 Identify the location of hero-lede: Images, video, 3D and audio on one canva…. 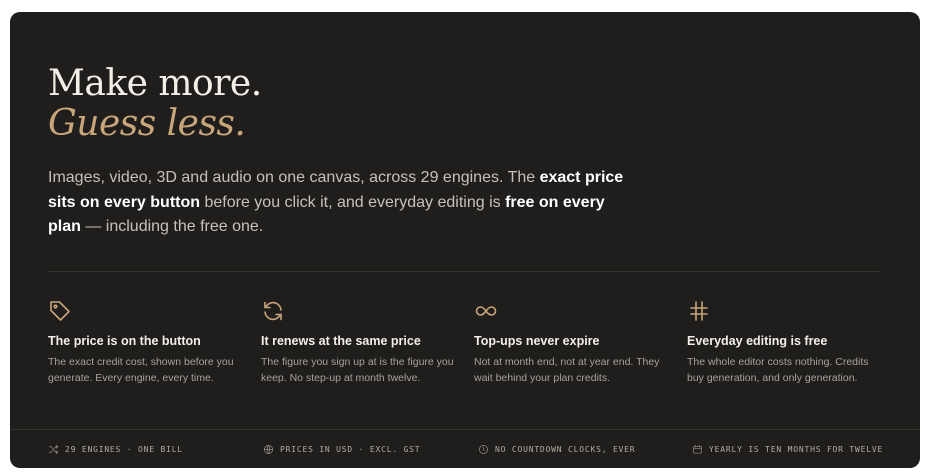
(343, 203).